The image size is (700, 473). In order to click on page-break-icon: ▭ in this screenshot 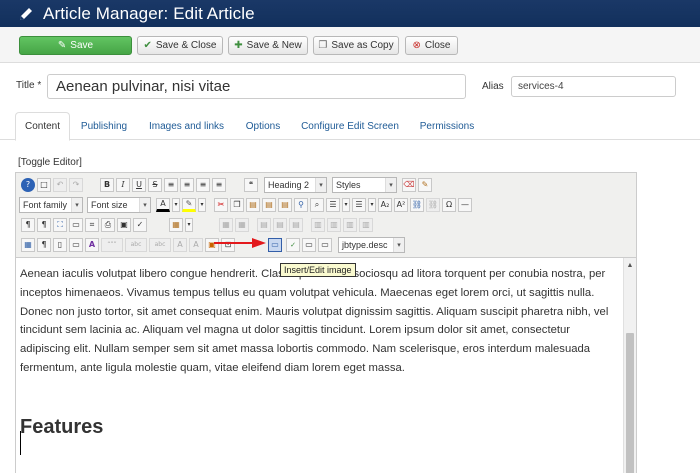, I will do `click(325, 245)`.